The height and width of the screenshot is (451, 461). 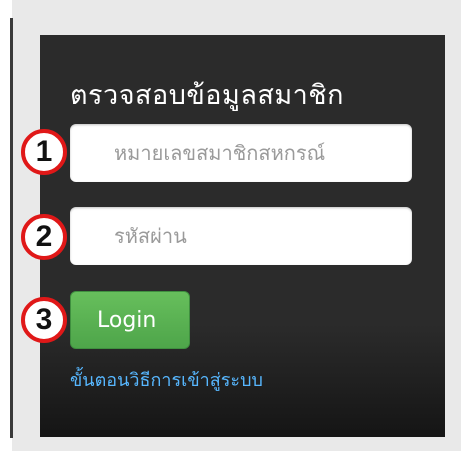 What do you see at coordinates (166, 379) in the screenshot?
I see `login-instructions-link: ขั้นตอนวิธีการเข้าสู่ระบบ` at bounding box center [166, 379].